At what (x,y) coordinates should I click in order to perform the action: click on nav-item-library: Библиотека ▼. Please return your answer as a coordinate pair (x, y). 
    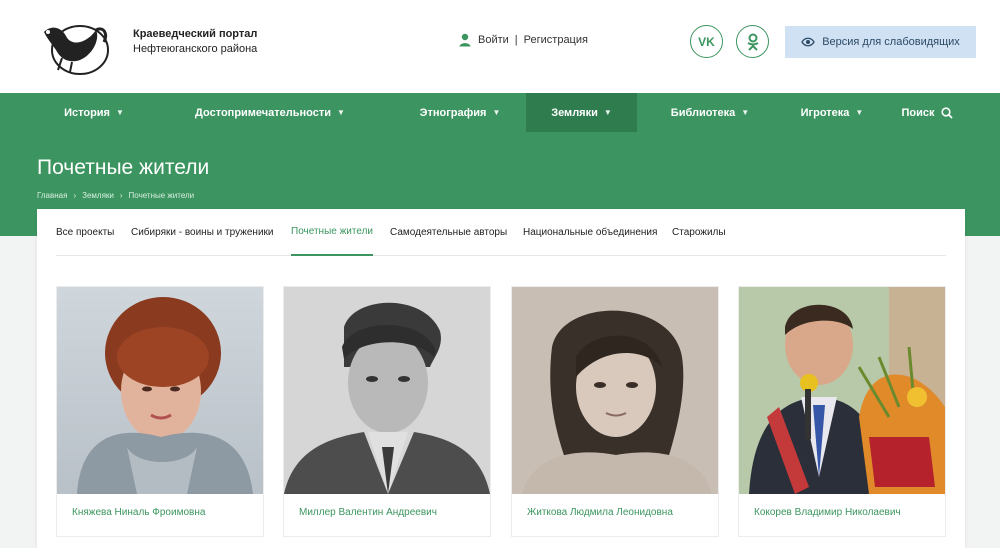
    Looking at the image, I should click on (710, 112).